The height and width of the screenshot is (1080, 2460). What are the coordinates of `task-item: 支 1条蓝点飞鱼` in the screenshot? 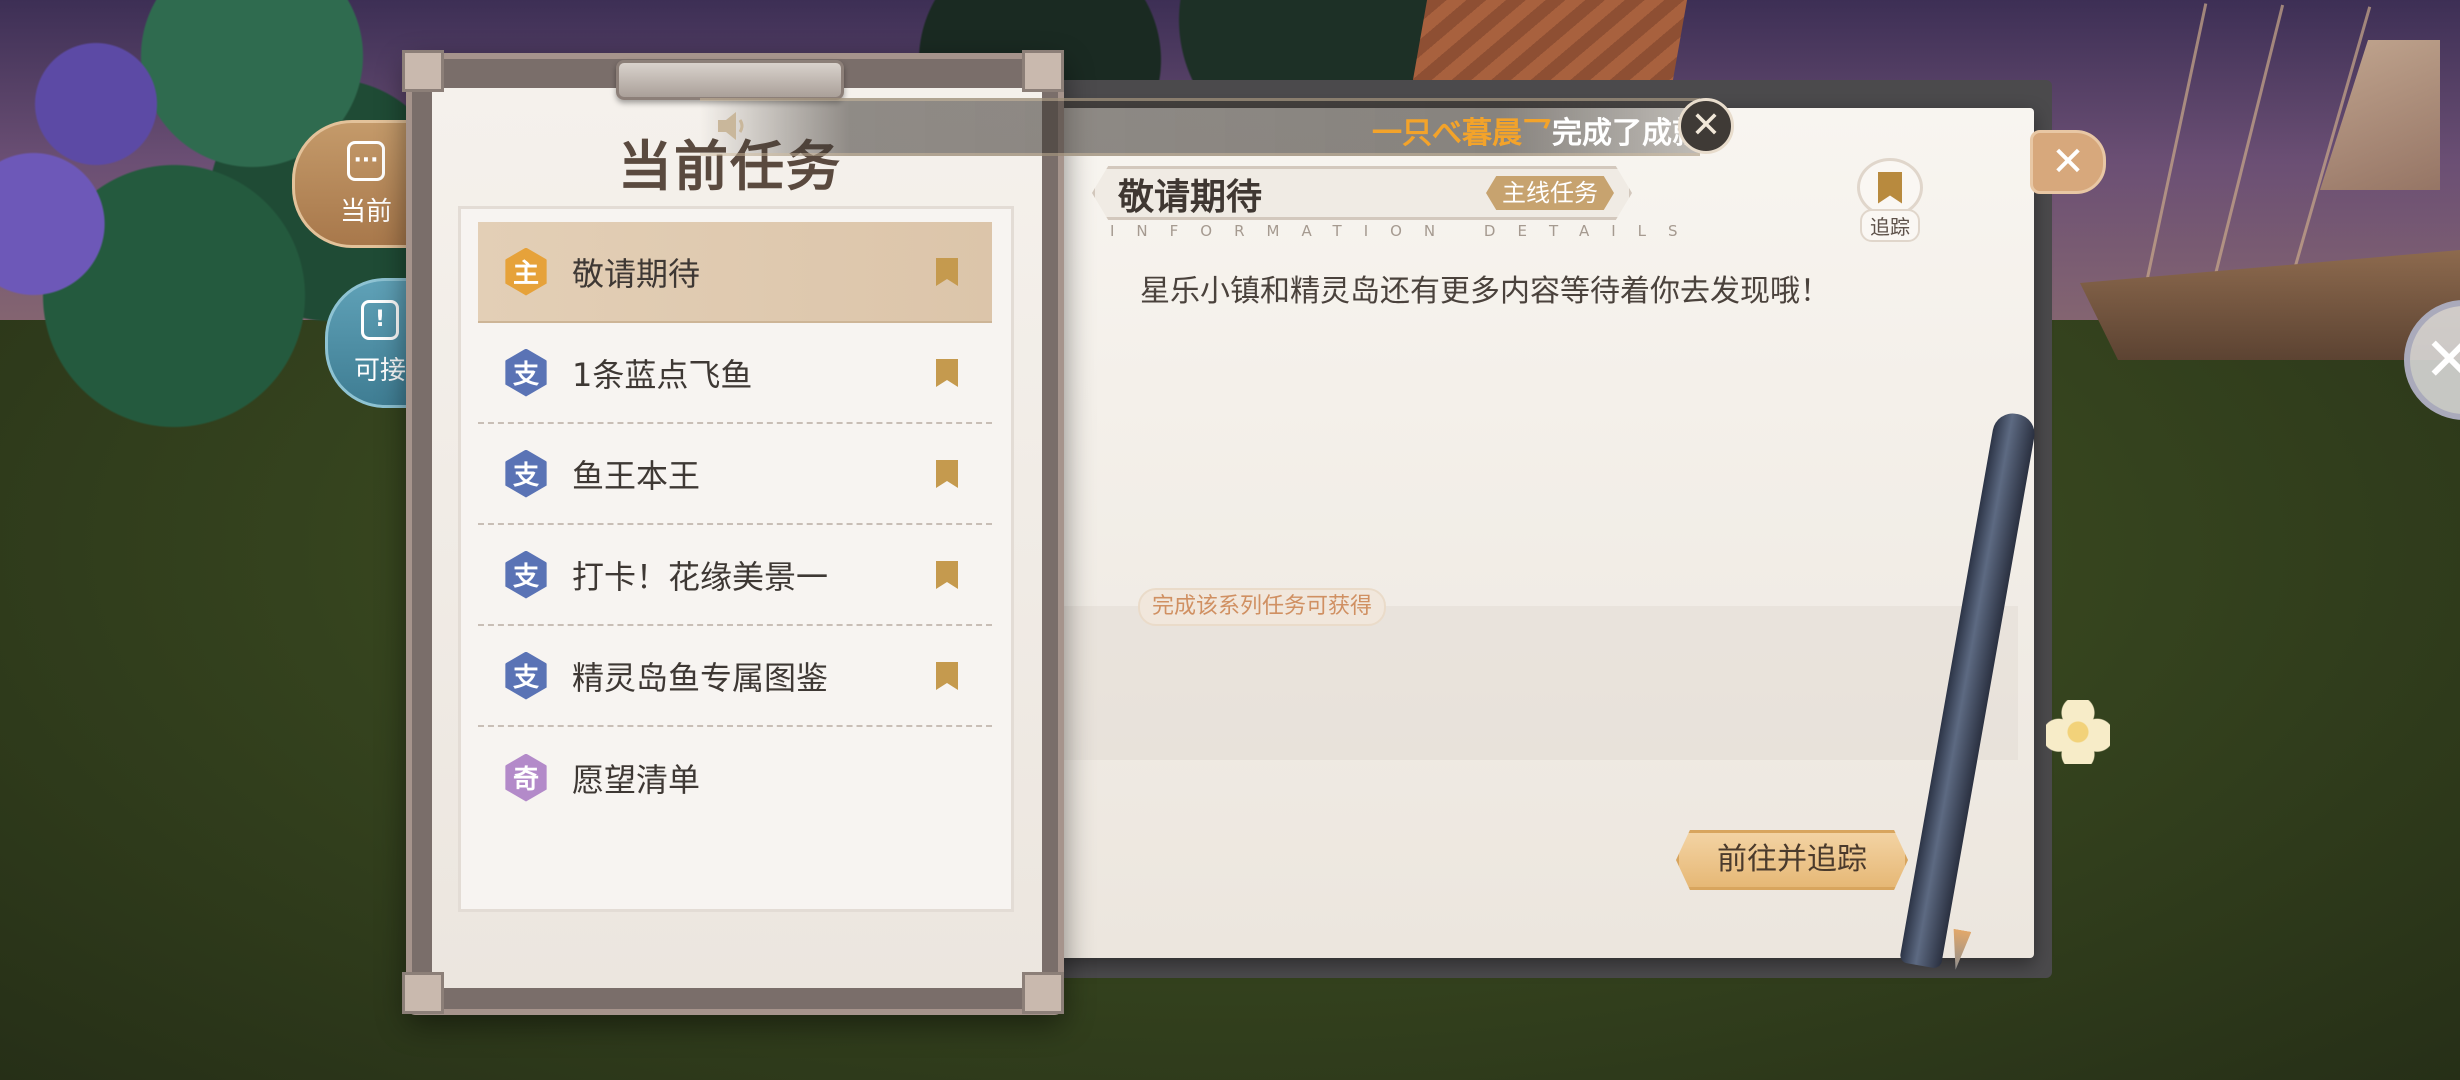 It's located at (735, 373).